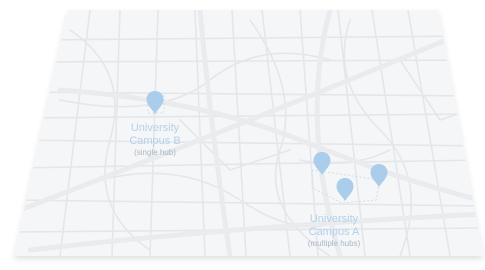 This screenshot has width=485, height=270. Describe the element at coordinates (334, 232) in the screenshot. I see `campus-a-name-line2: Campus A` at that location.